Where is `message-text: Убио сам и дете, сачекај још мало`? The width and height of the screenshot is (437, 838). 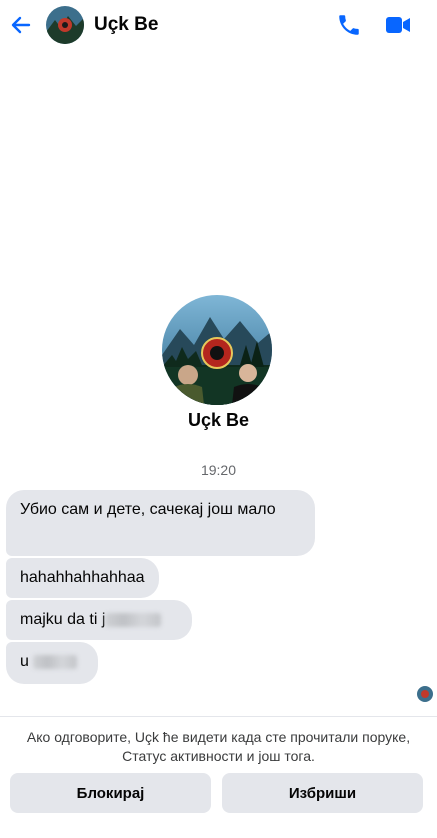
message-text: Убио сам и дете, сачекај још мало is located at coordinates (148, 509).